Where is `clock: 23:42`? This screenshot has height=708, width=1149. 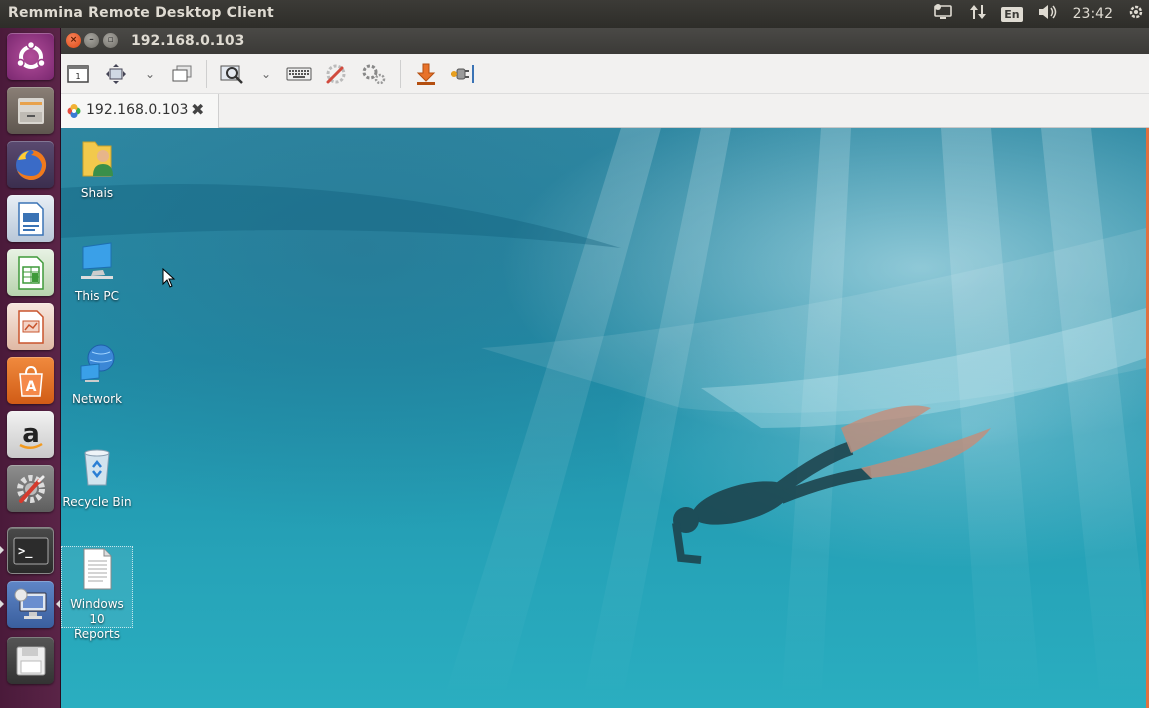
clock: 23:42 is located at coordinates (1093, 14).